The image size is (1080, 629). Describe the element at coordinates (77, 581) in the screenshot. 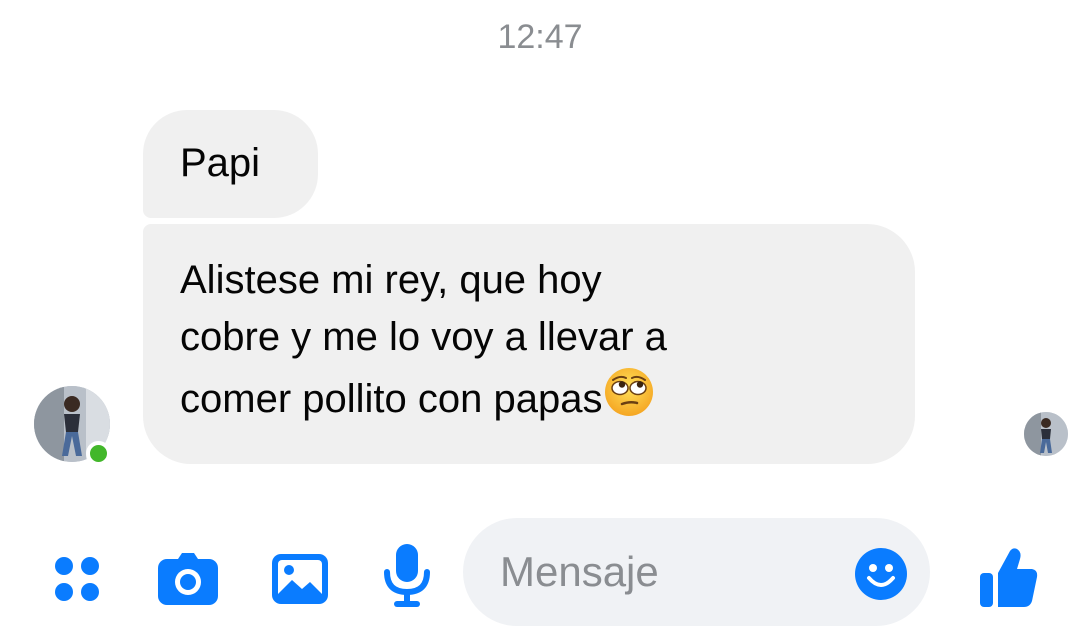

I see `more-actions-icon` at that location.